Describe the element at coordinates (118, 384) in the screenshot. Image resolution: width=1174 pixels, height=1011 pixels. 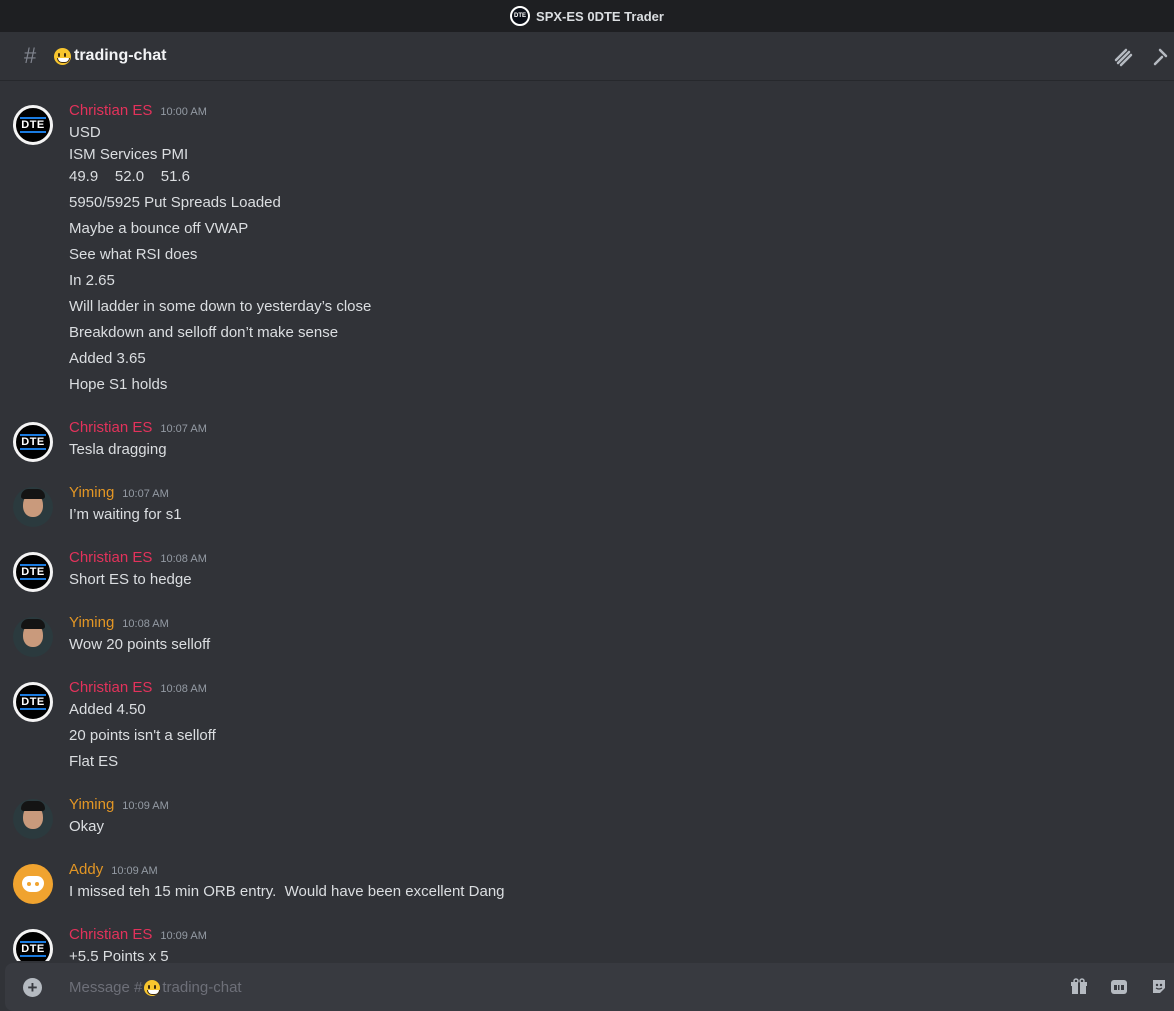
I see `message-line: Hope S1 holds` at that location.